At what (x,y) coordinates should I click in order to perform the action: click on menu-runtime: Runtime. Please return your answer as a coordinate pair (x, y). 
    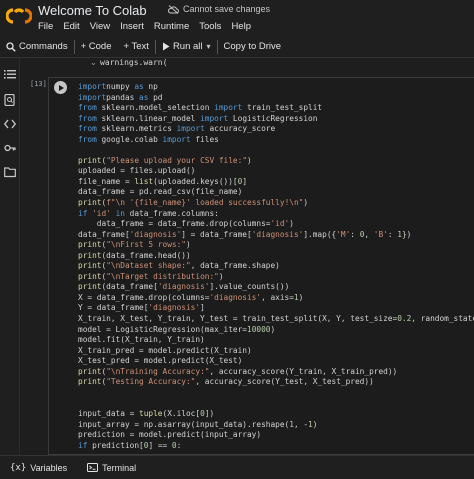
    Looking at the image, I should click on (171, 26).